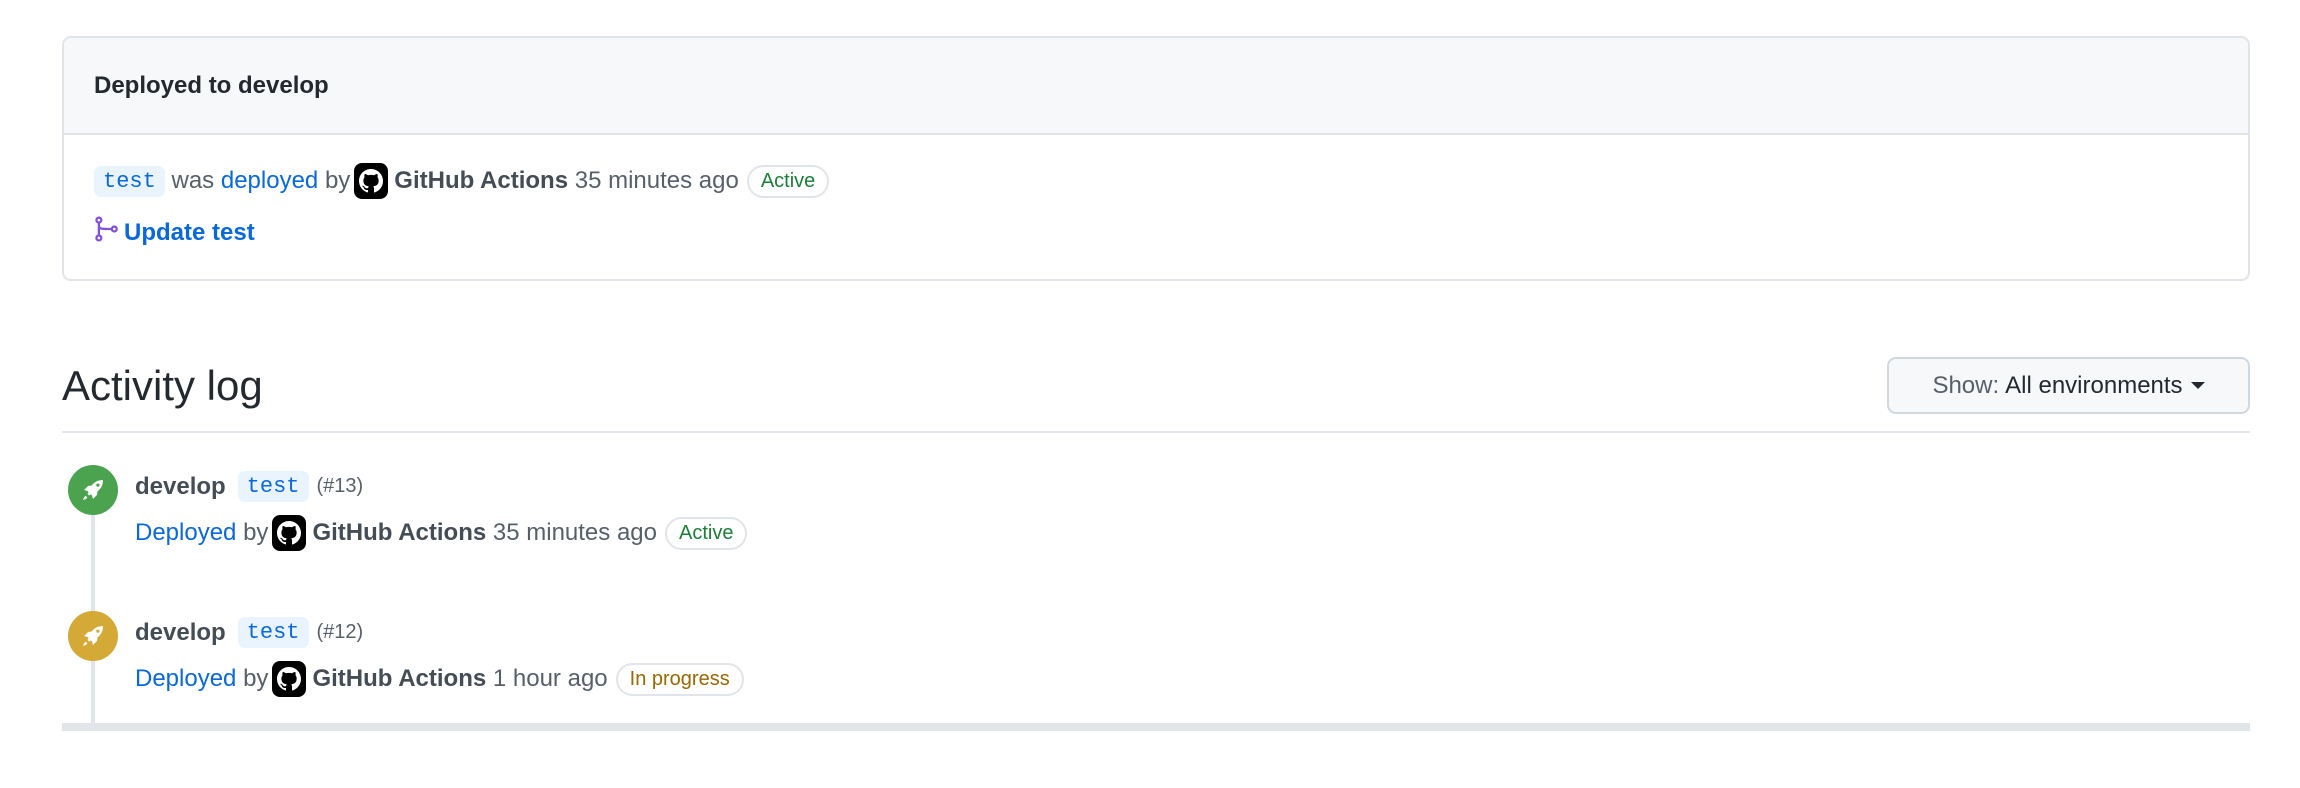 This screenshot has height=788, width=2300. I want to click on filter-value: All environments, so click(2094, 385).